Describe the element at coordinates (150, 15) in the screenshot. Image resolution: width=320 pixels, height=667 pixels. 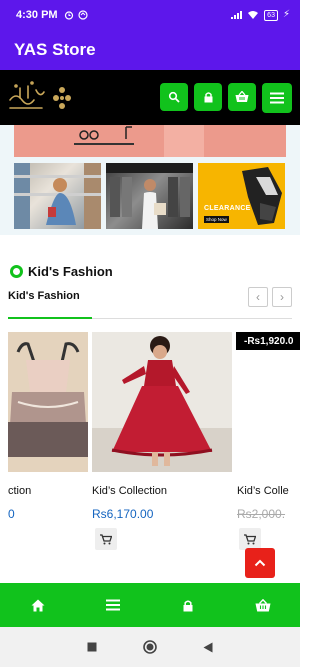
I see `status-bar: 4:30 PM 63 ⚡` at that location.